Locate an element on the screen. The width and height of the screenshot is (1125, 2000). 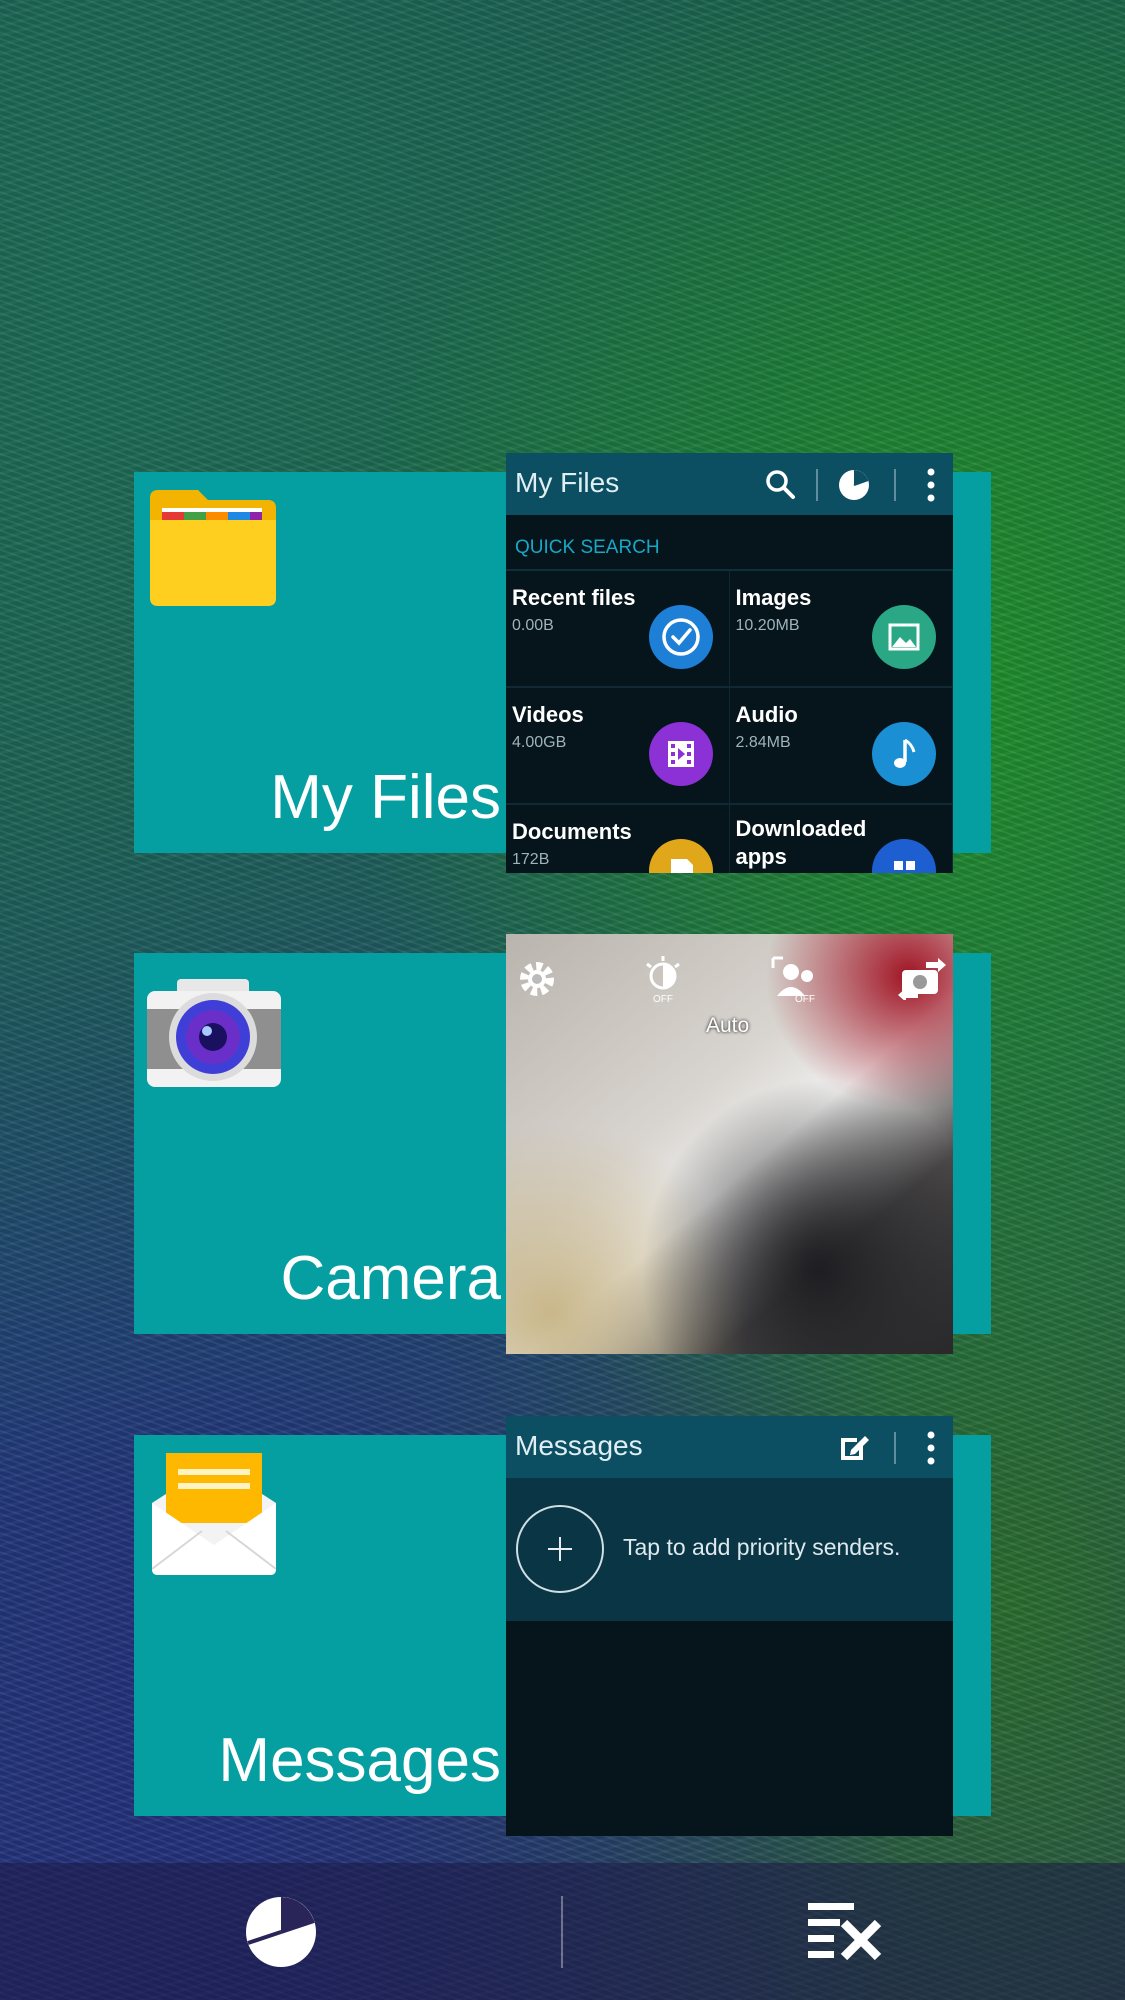
compose-icon is located at coordinates (855, 1449).